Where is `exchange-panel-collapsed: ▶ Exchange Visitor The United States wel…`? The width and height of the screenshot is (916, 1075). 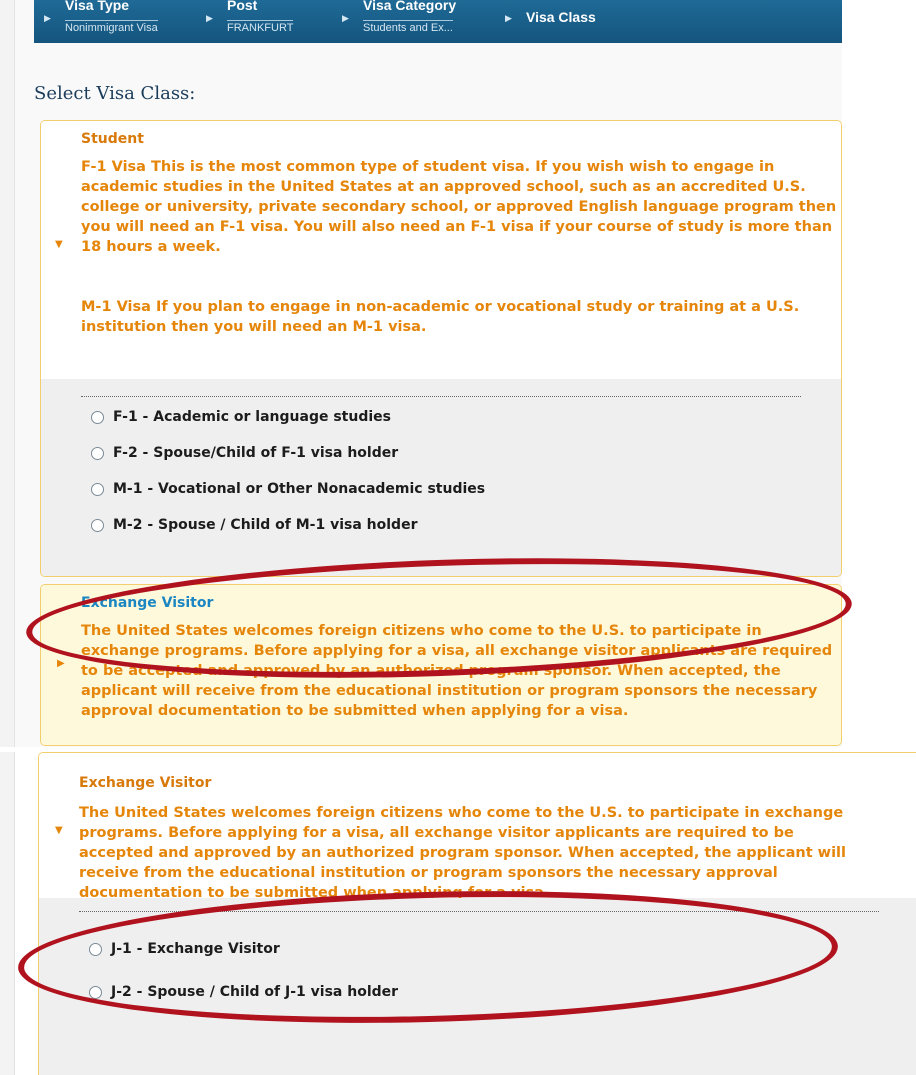 exchange-panel-collapsed: ▶ Exchange Visitor The United States wel… is located at coordinates (441, 665).